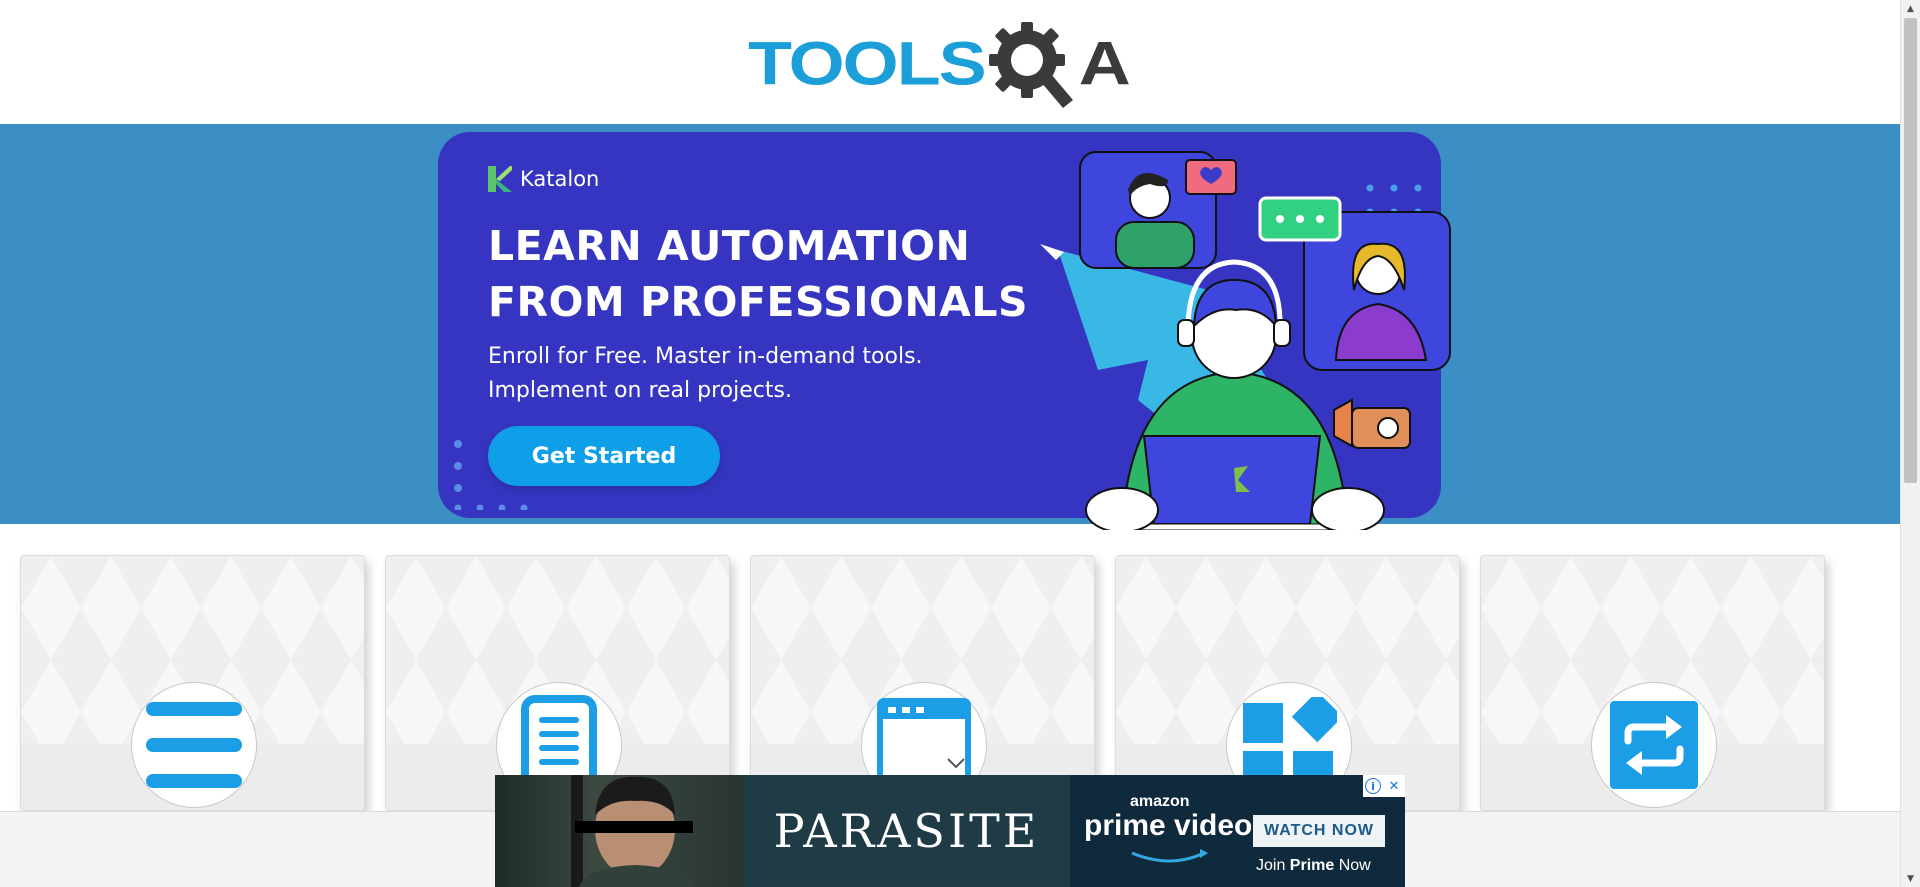 Image resolution: width=1920 pixels, height=887 pixels. What do you see at coordinates (560, 179) in the screenshot?
I see `katalon-brand-name: Katalon` at bounding box center [560, 179].